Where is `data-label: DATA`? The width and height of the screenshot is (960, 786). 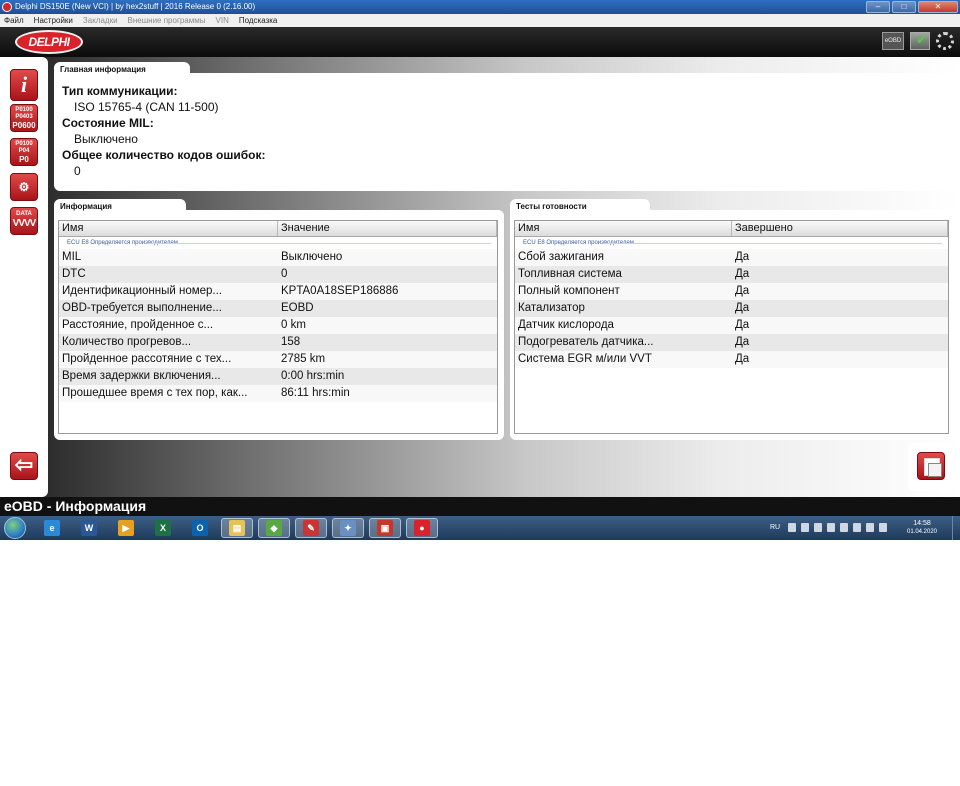
data-label: DATA is located at coordinates (24, 214).